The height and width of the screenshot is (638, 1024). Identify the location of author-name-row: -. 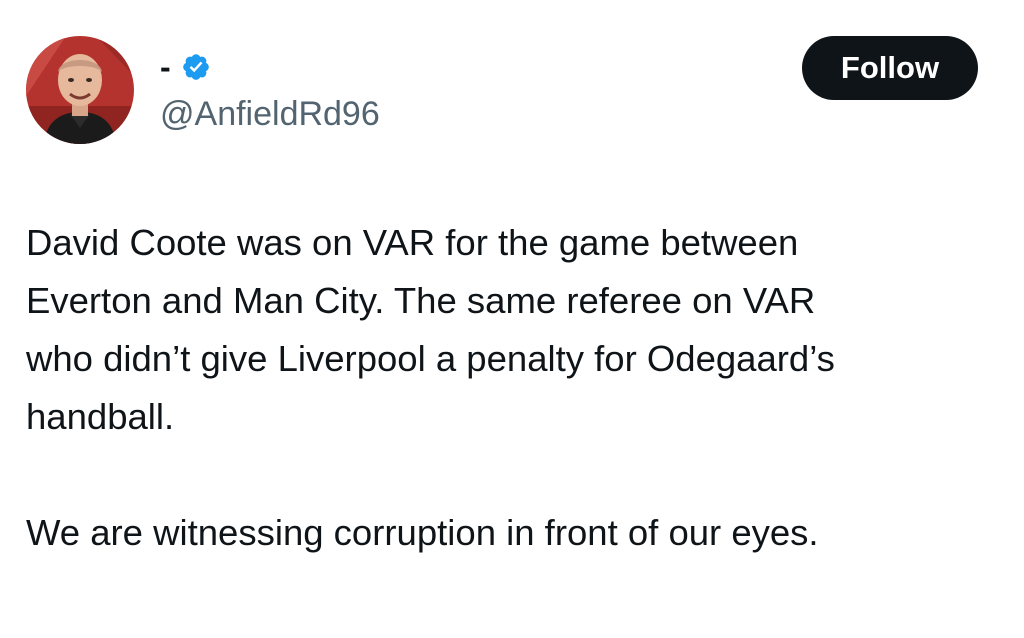
(185, 67).